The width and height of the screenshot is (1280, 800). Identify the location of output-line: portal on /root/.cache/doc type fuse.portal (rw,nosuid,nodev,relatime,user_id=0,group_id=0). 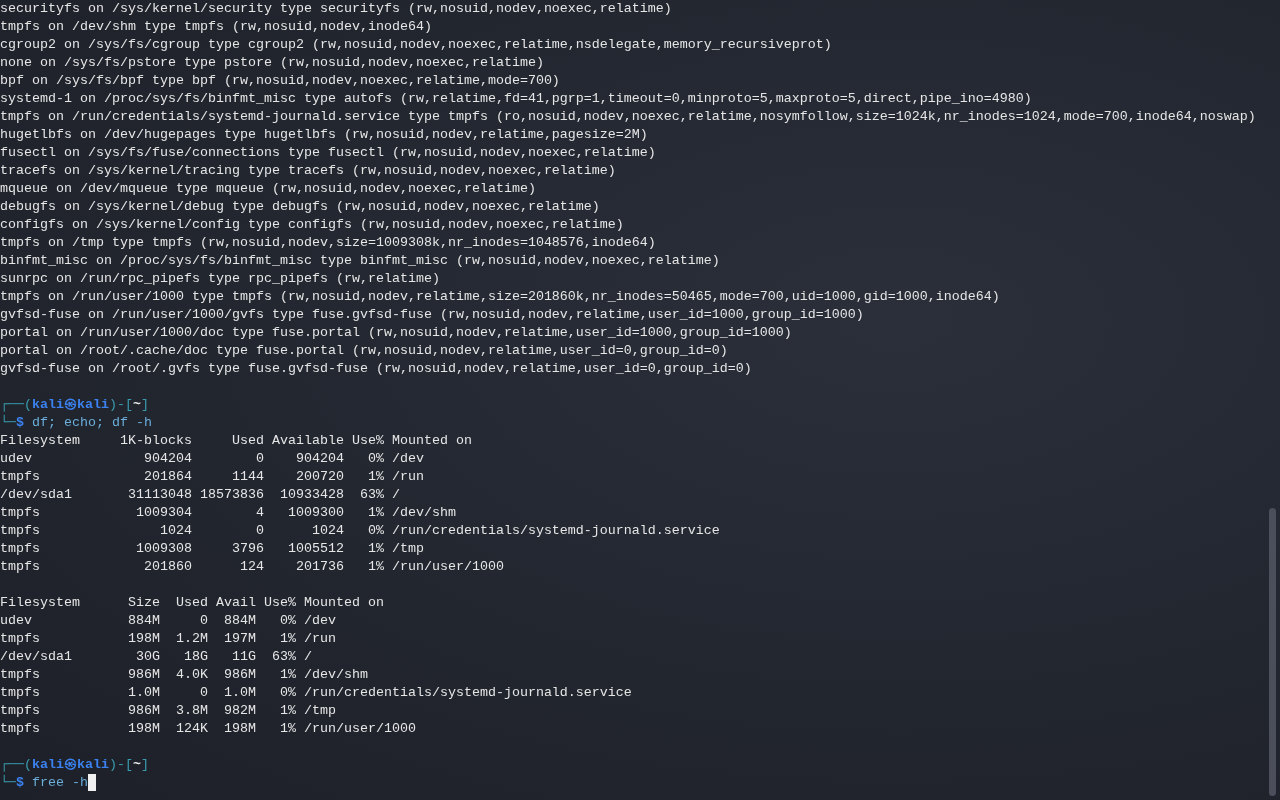
(364, 350).